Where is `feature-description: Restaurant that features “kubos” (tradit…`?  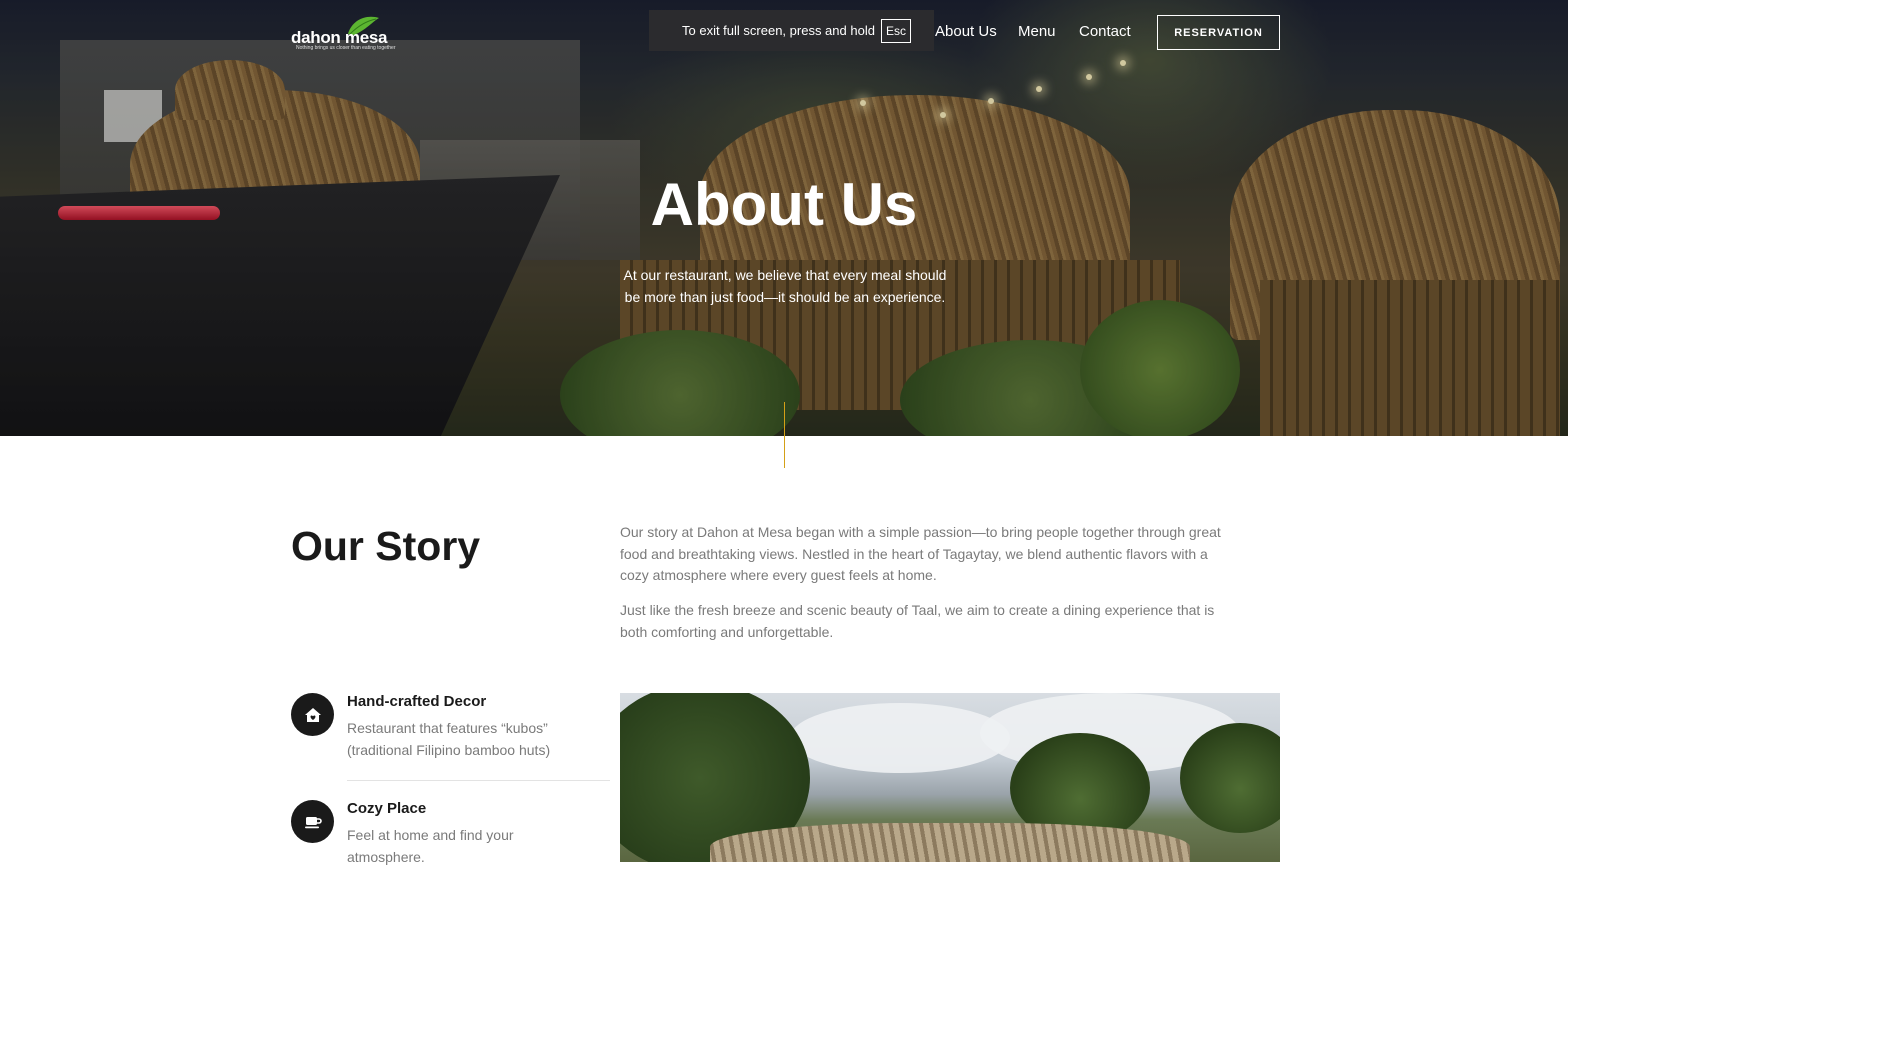 feature-description: Restaurant that features “kubos” (tradit… is located at coordinates (449, 739).